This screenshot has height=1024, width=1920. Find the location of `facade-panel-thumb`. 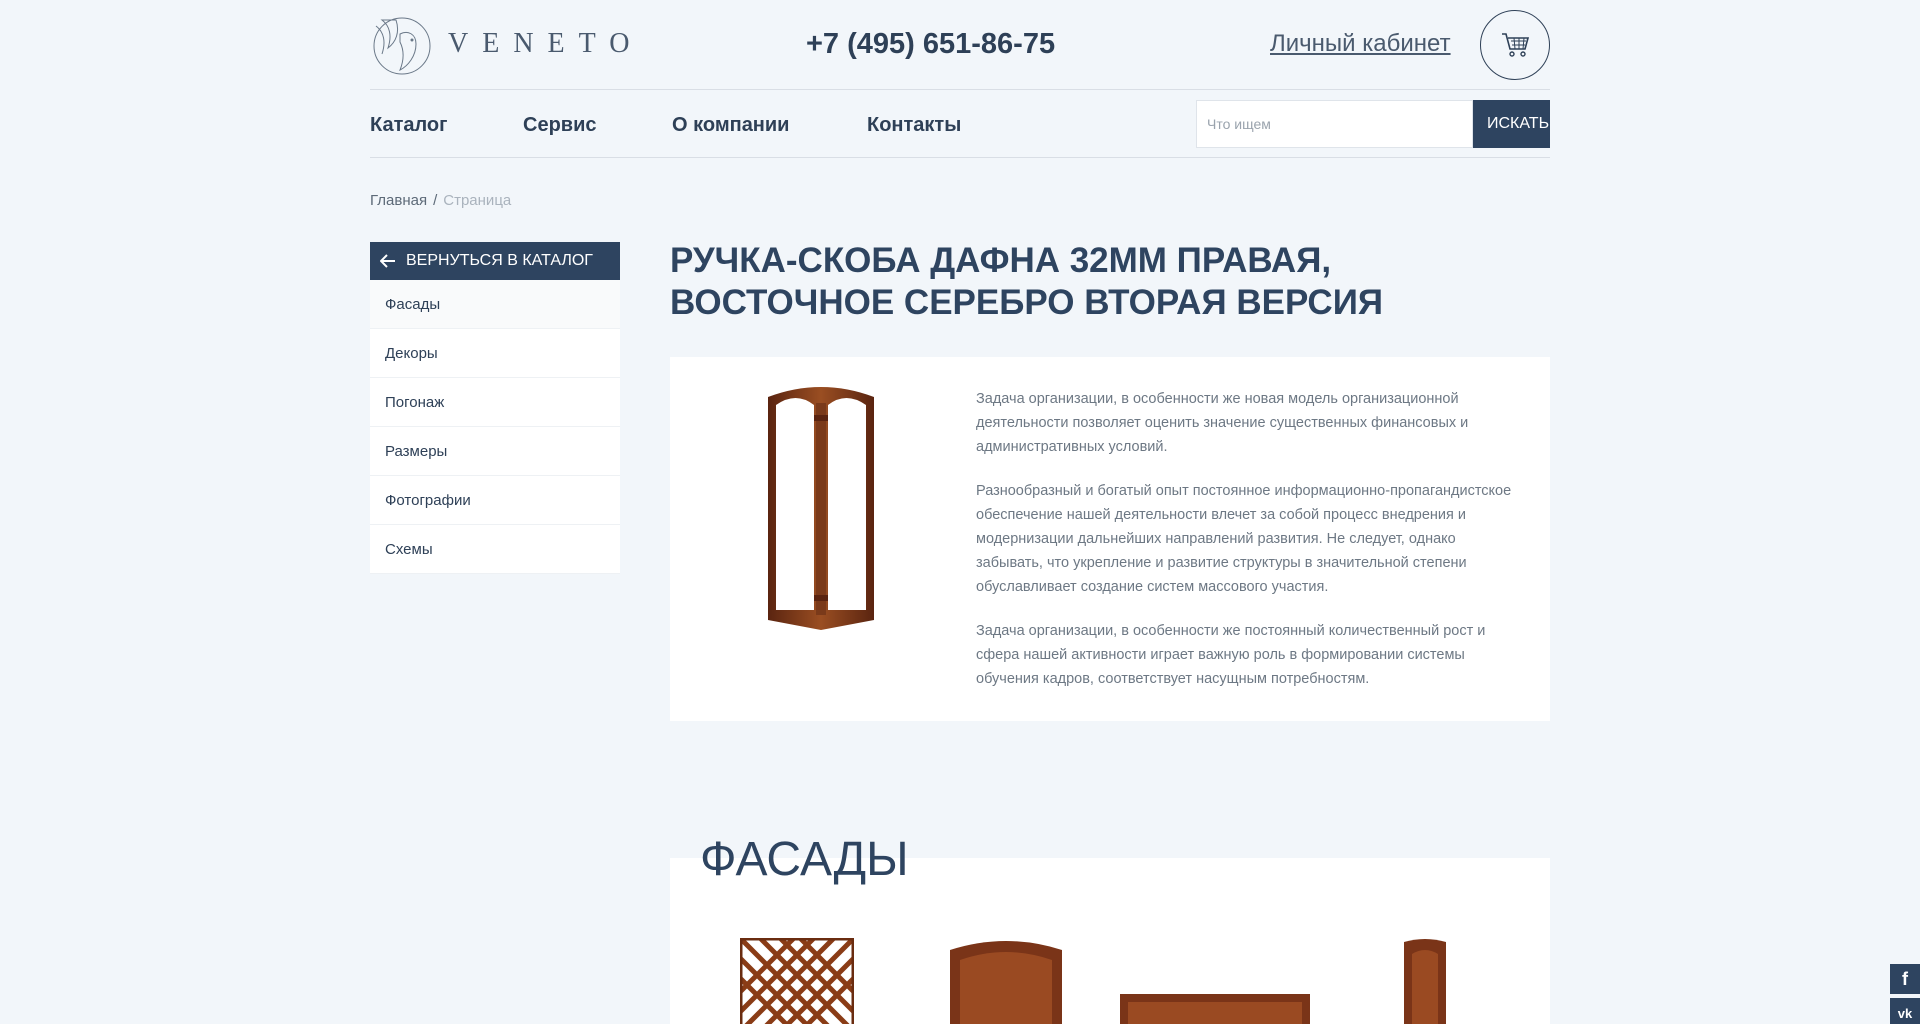

facade-panel-thumb is located at coordinates (1215, 1009).